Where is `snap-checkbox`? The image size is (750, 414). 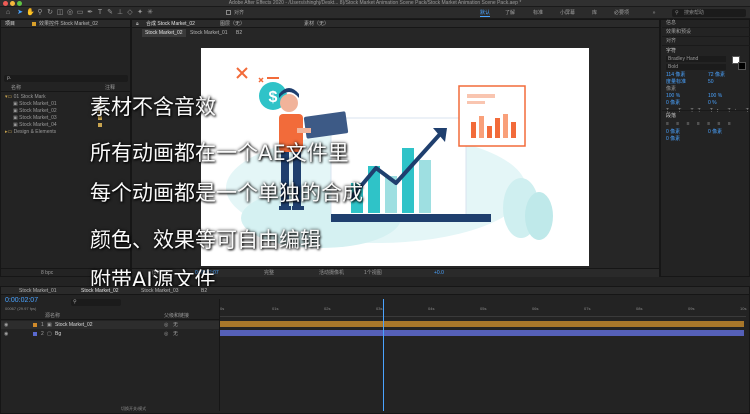
snap-checkbox is located at coordinates (228, 12).